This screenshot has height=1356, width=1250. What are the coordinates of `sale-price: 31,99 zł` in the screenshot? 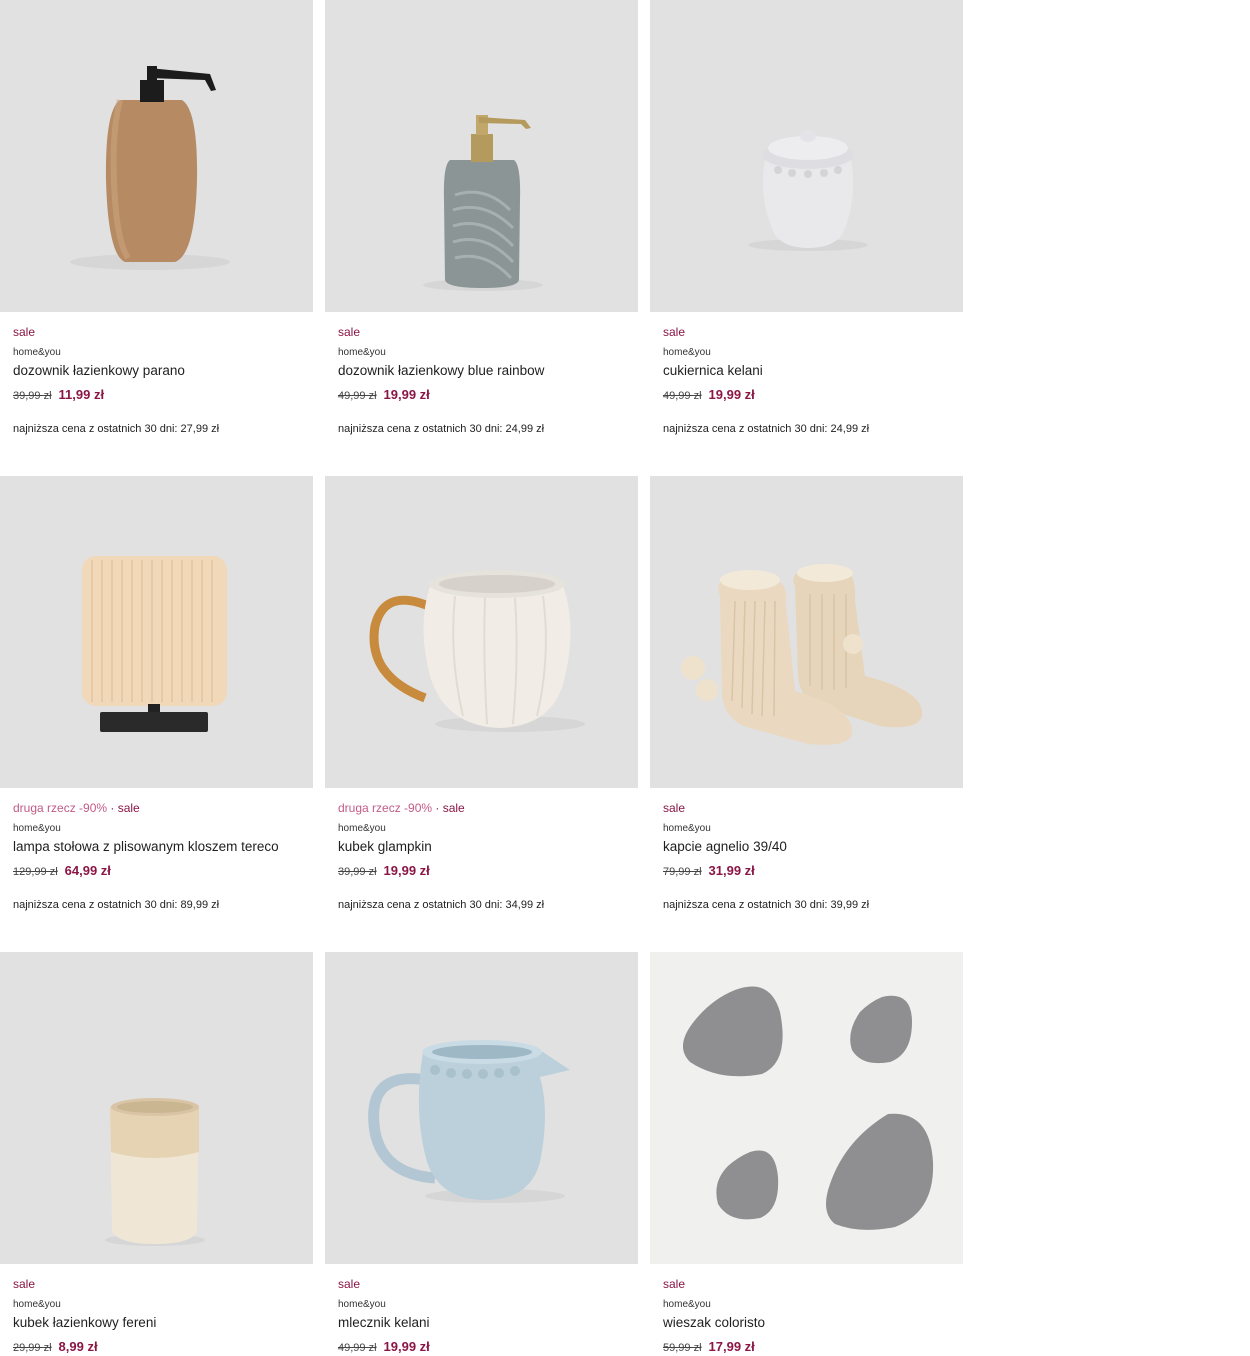 It's located at (731, 870).